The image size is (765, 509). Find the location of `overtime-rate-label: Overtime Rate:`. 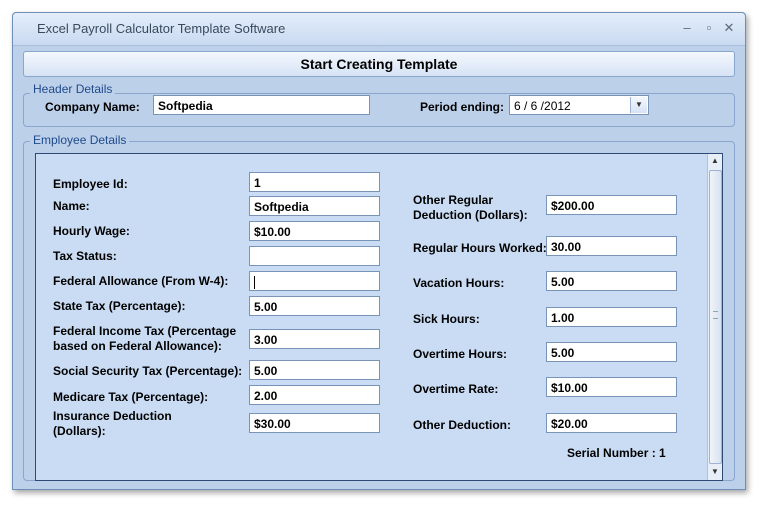

overtime-rate-label: Overtime Rate: is located at coordinates (456, 389).